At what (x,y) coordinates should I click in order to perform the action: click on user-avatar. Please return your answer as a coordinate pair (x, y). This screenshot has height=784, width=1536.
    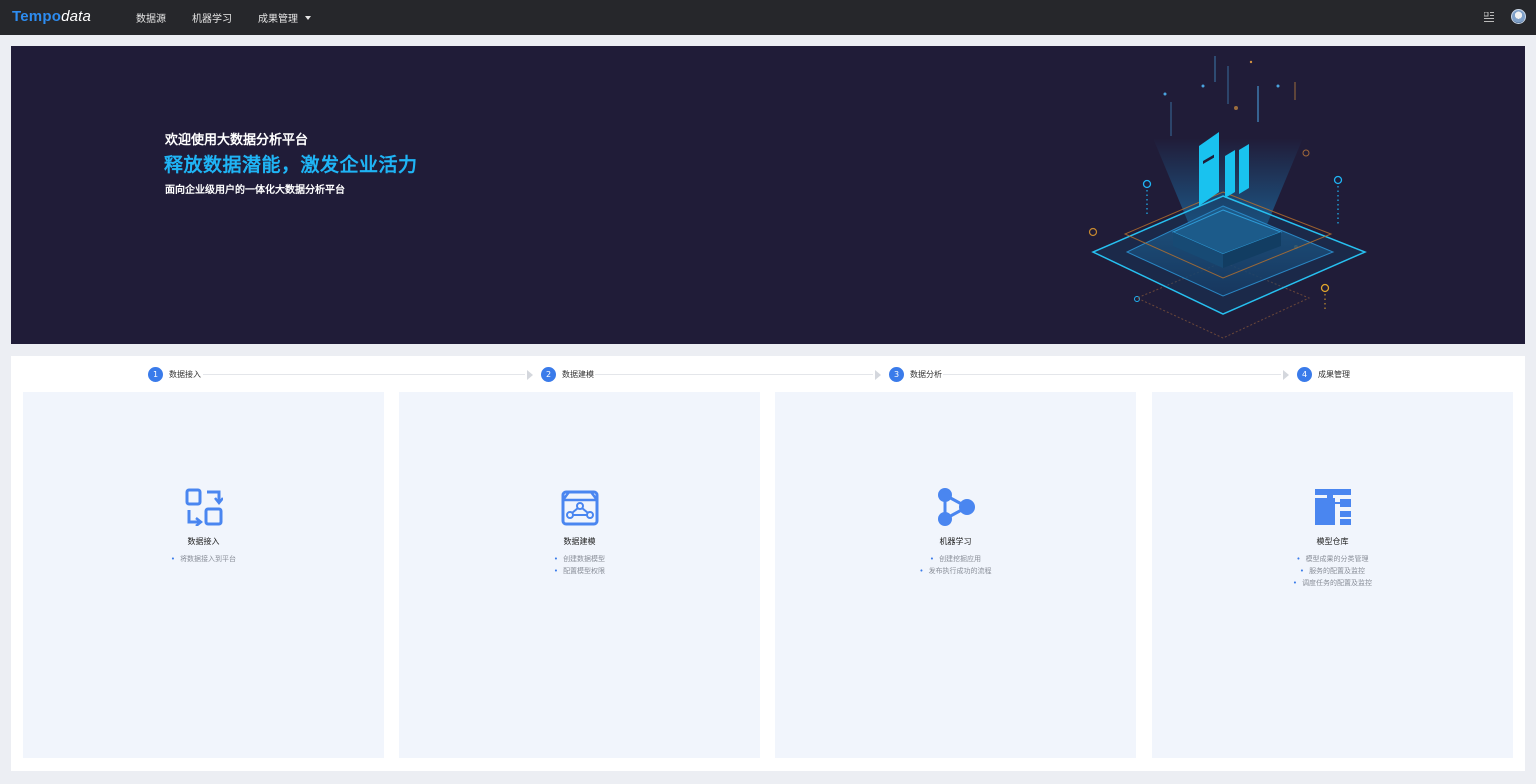
    Looking at the image, I should click on (1518, 16).